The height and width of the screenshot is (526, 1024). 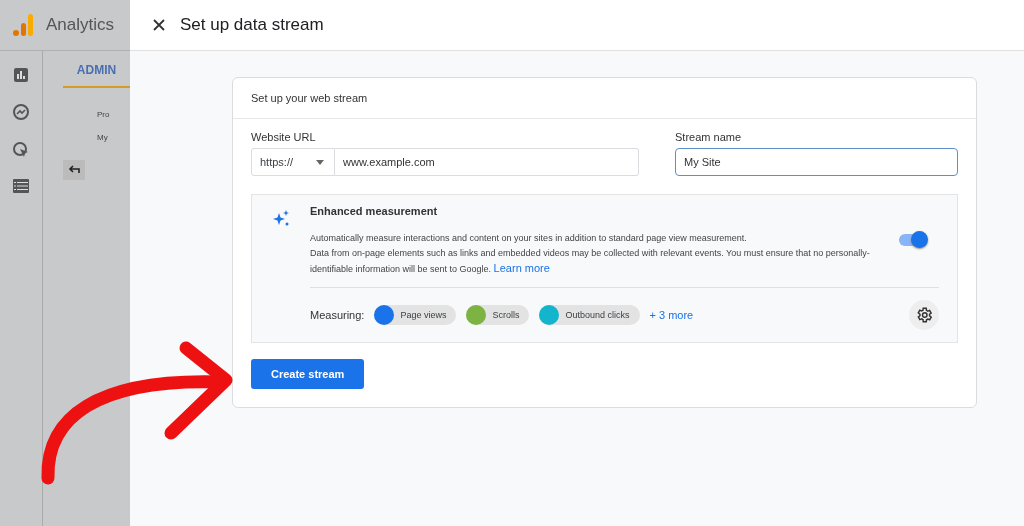 What do you see at coordinates (80, 25) in the screenshot?
I see `app-name: Analytics` at bounding box center [80, 25].